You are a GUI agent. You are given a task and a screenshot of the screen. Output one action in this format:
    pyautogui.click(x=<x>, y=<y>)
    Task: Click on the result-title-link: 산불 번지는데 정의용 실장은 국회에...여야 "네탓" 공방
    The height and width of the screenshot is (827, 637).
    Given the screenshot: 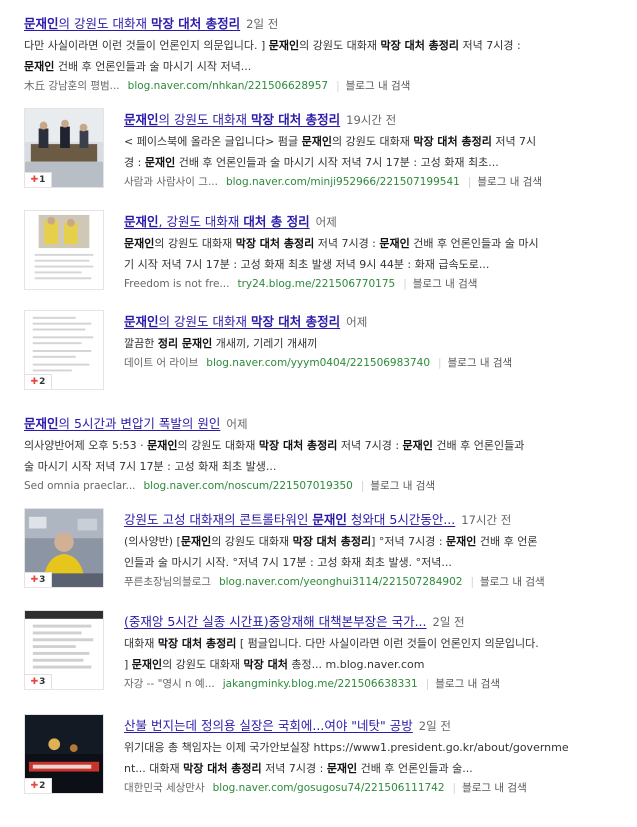 What is the action you would take?
    pyautogui.click(x=268, y=725)
    